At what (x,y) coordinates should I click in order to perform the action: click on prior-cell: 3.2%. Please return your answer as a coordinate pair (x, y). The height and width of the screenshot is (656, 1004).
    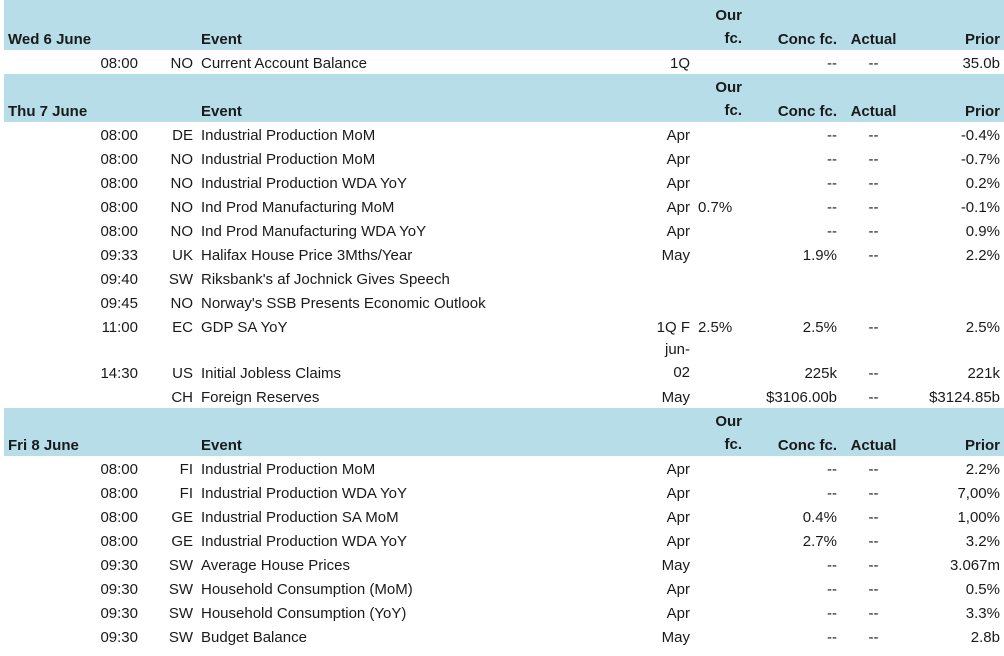
    Looking at the image, I should click on (982, 541).